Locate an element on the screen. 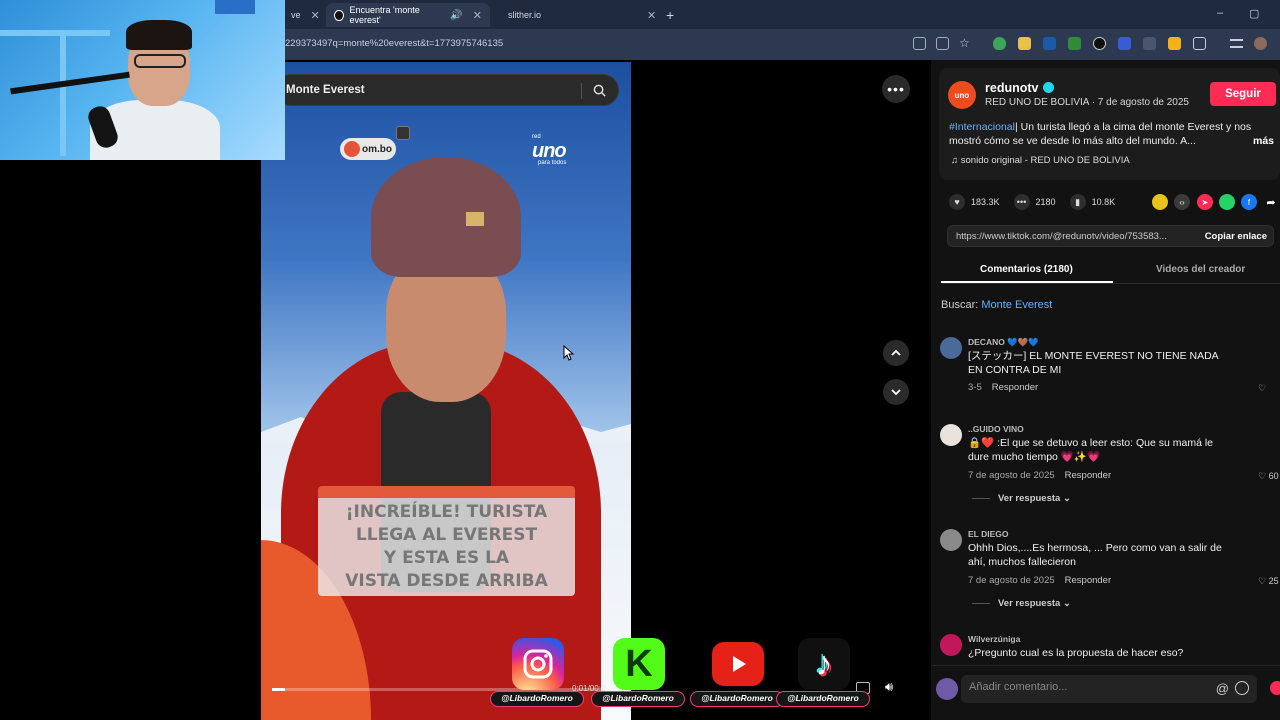 This screenshot has width=1280, height=720. translate-icon is located at coordinates (919, 43).